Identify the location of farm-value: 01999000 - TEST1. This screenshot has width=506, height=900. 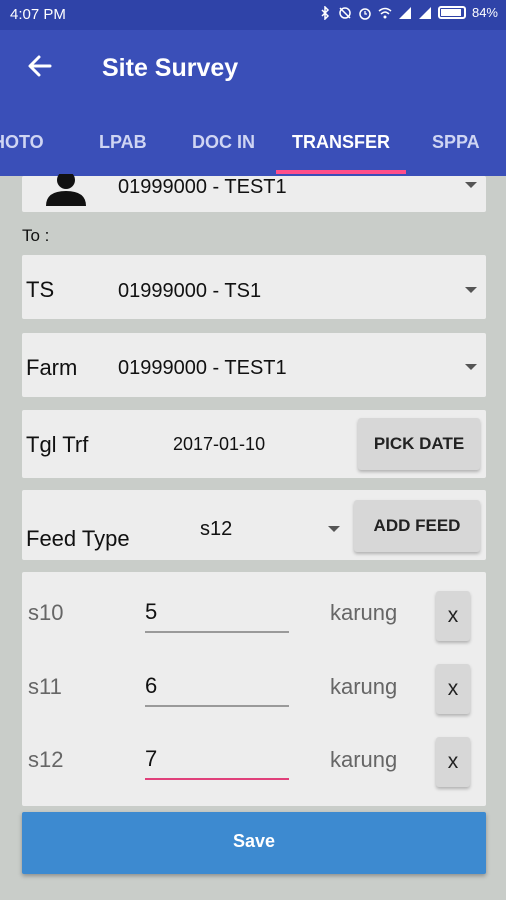
(202, 368).